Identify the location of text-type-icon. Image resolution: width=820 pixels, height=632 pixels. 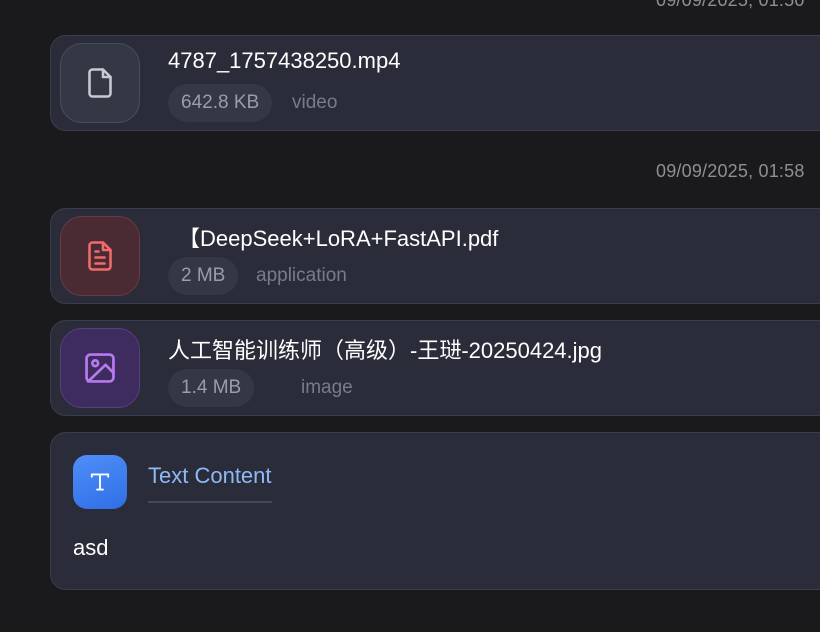
(100, 482).